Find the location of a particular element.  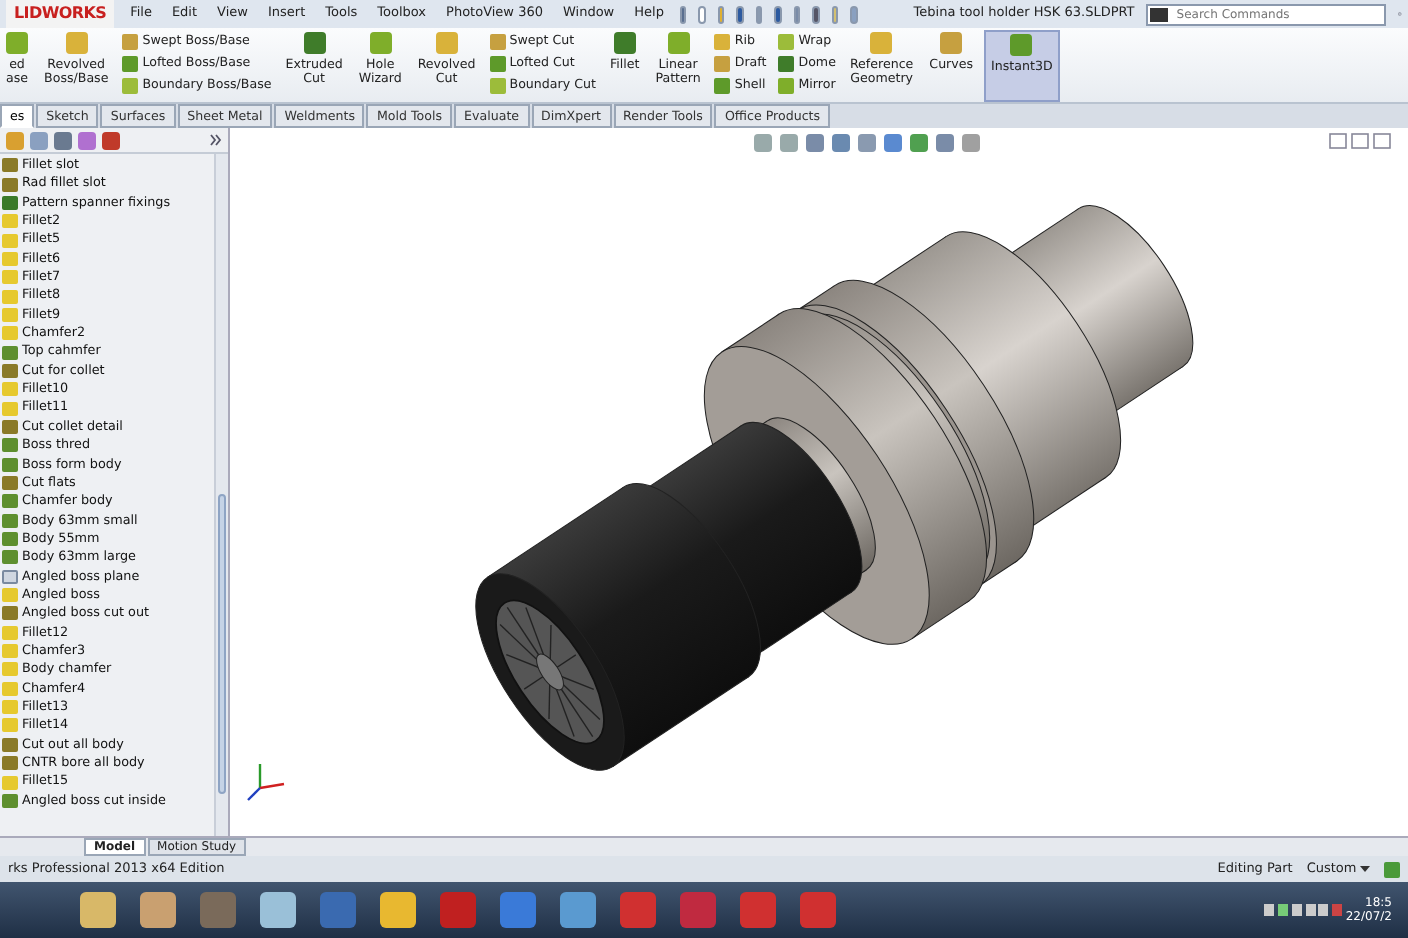

expand-icon is located at coordinates (216, 140).